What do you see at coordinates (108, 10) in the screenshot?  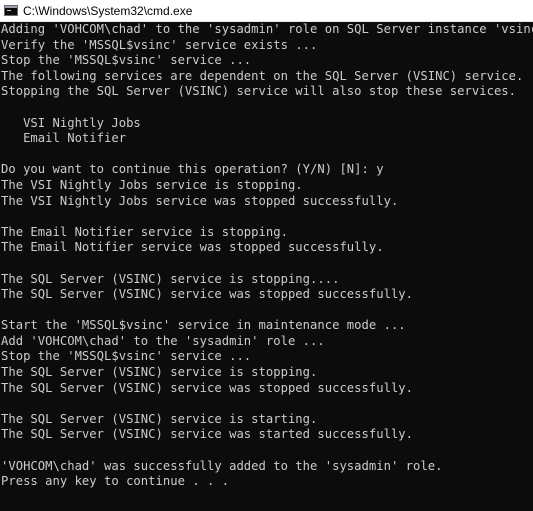 I see `window-title: C:\Windows\System32\cmd.exe` at bounding box center [108, 10].